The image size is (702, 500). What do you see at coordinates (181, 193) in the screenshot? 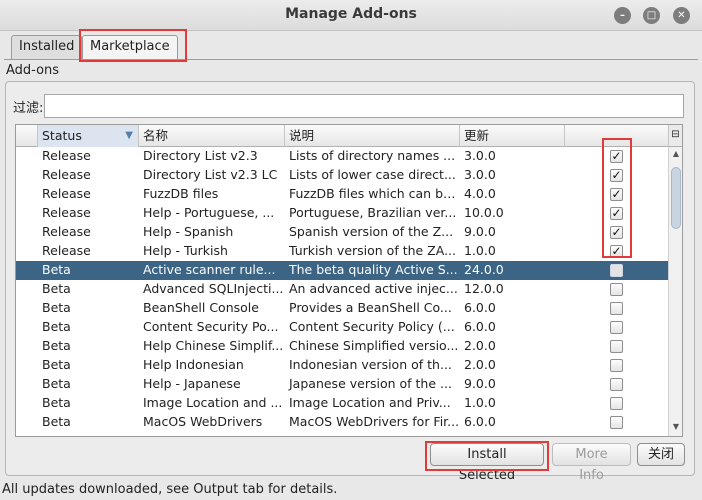
I see `cell-name: FuzzDB files` at bounding box center [181, 193].